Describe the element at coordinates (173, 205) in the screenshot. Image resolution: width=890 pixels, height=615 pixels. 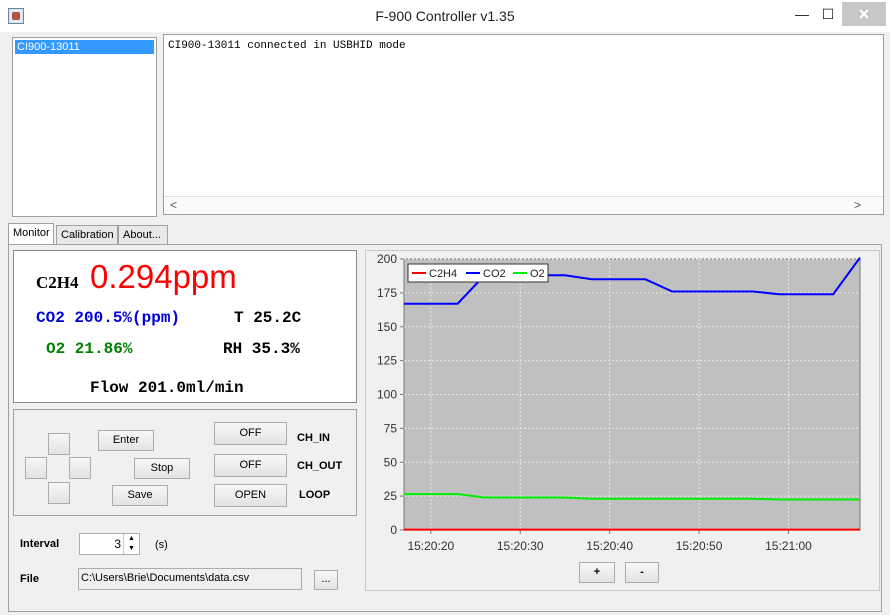
I see `scroll-left-arrow-icon: <` at that location.